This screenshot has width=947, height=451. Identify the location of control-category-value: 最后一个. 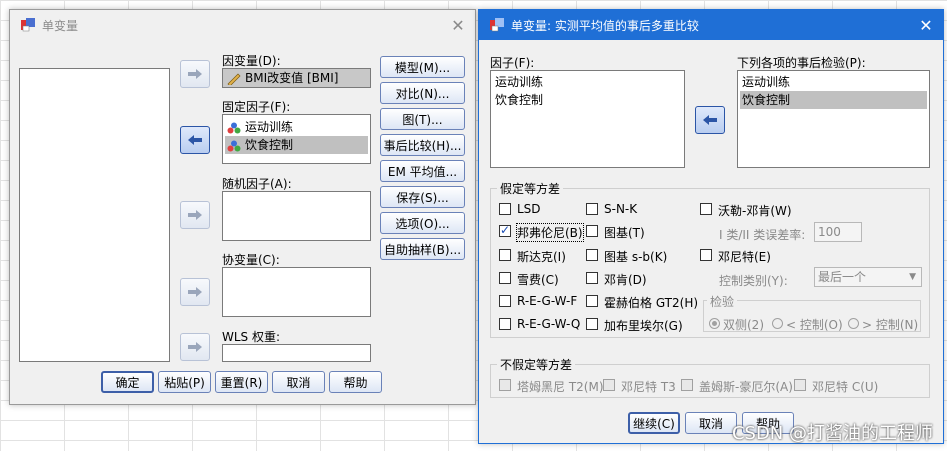
(842, 277).